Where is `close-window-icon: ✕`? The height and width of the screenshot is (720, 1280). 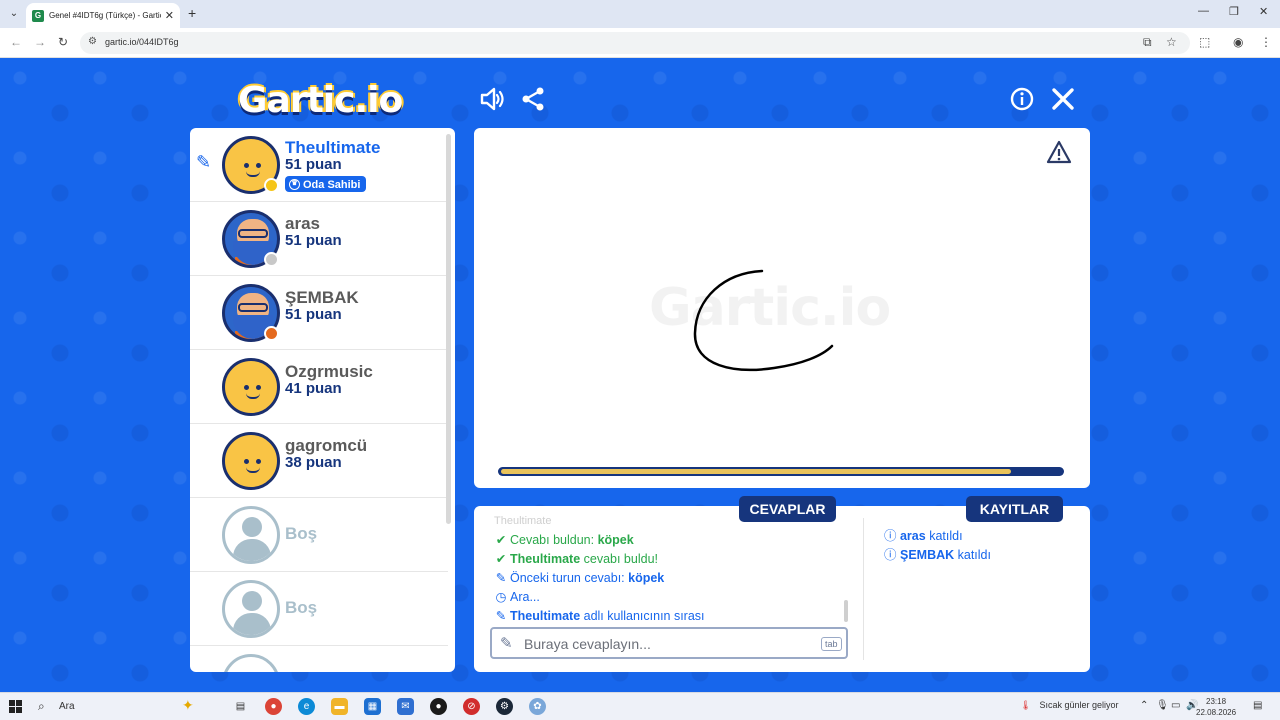 close-window-icon: ✕ is located at coordinates (1263, 11).